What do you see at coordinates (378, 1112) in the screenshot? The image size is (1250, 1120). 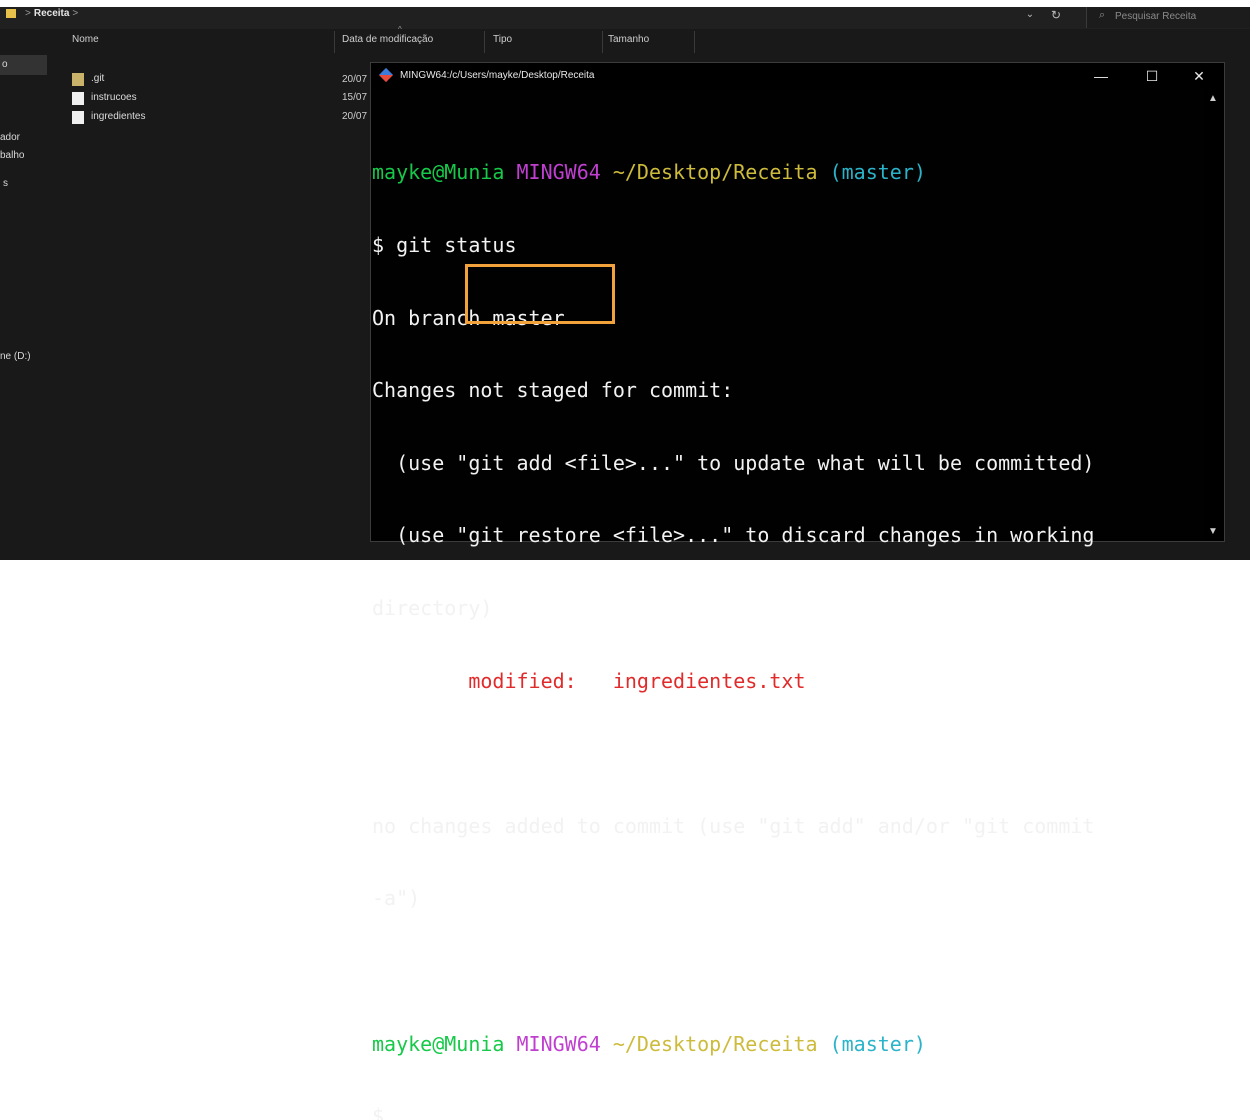 I see `final-prompt: $` at bounding box center [378, 1112].